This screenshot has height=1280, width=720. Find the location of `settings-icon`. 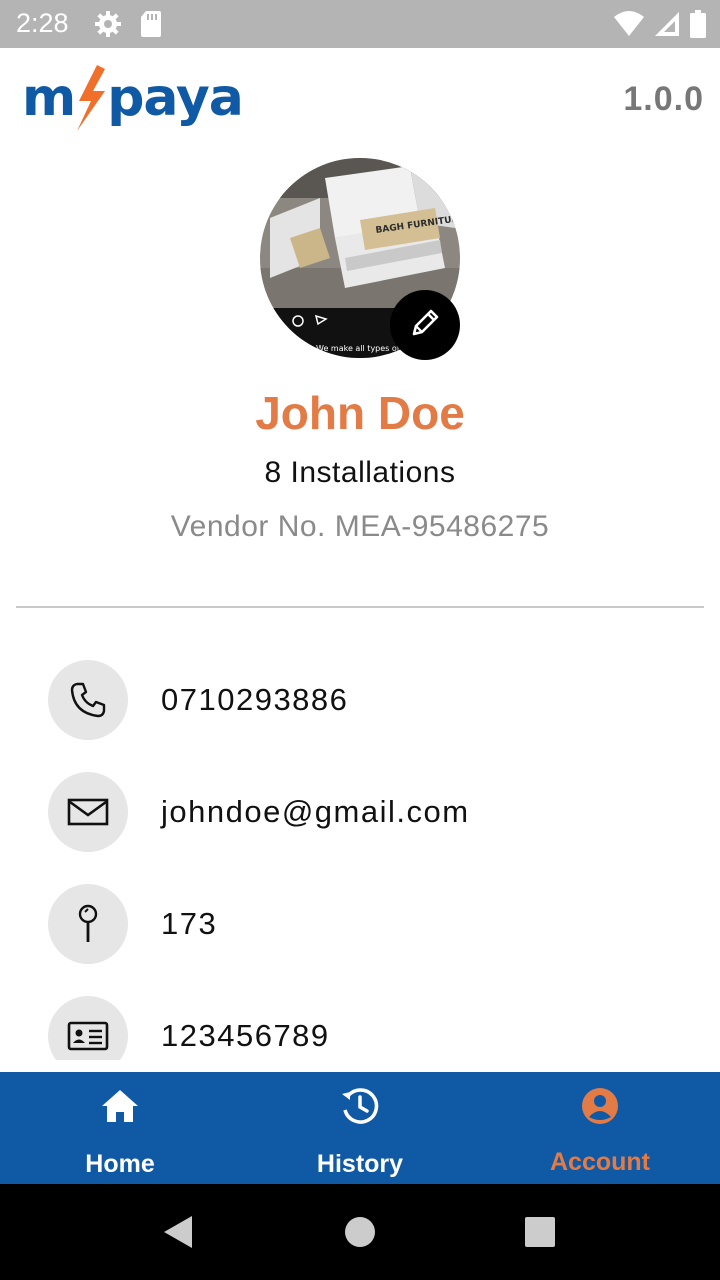

settings-icon is located at coordinates (108, 26).